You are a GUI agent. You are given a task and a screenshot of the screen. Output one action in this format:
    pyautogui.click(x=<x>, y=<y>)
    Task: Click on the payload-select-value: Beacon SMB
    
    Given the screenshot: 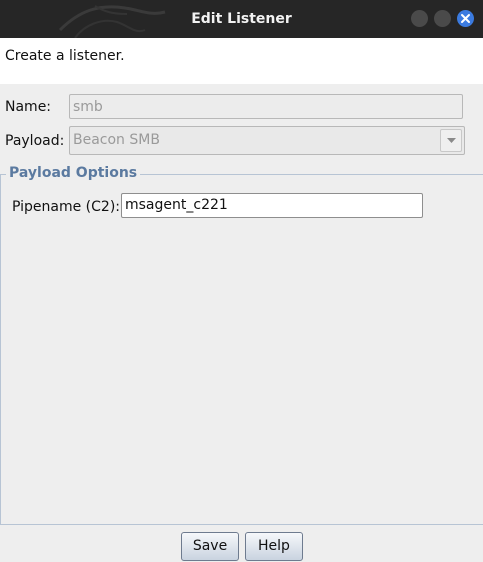 What is the action you would take?
    pyautogui.click(x=116, y=140)
    